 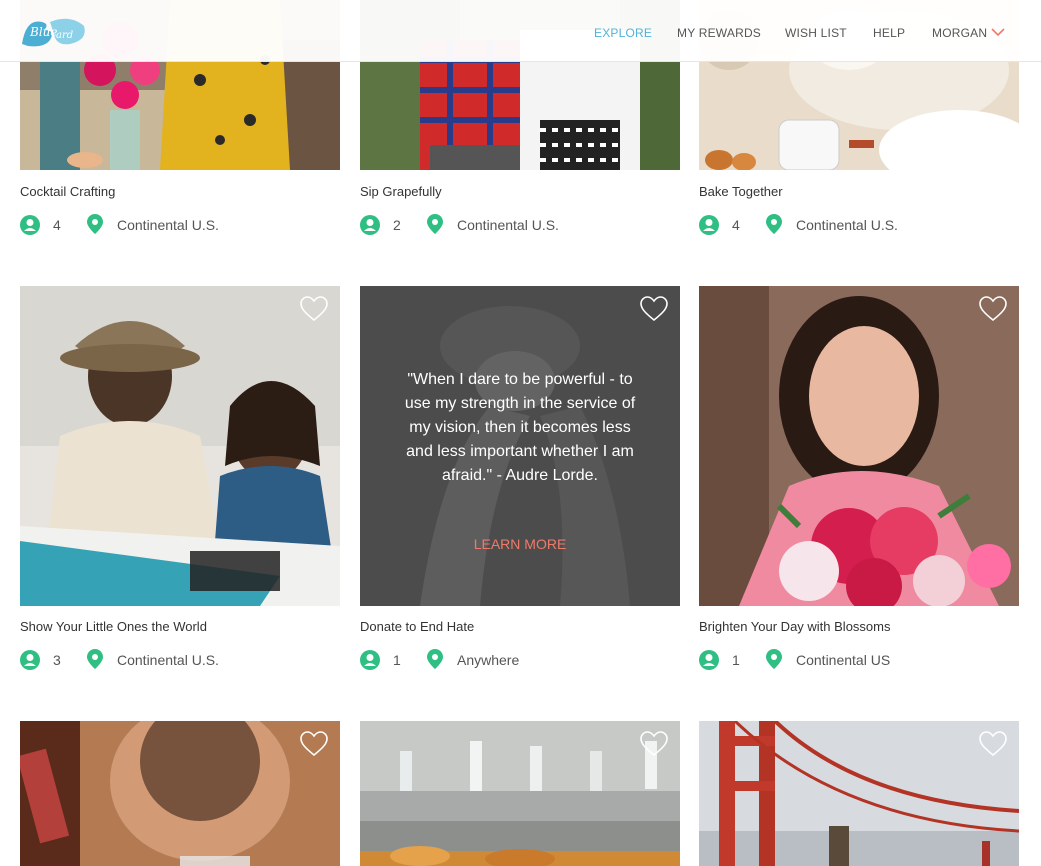 What do you see at coordinates (417, 626) in the screenshot?
I see `card-title: Donate to End Hate` at bounding box center [417, 626].